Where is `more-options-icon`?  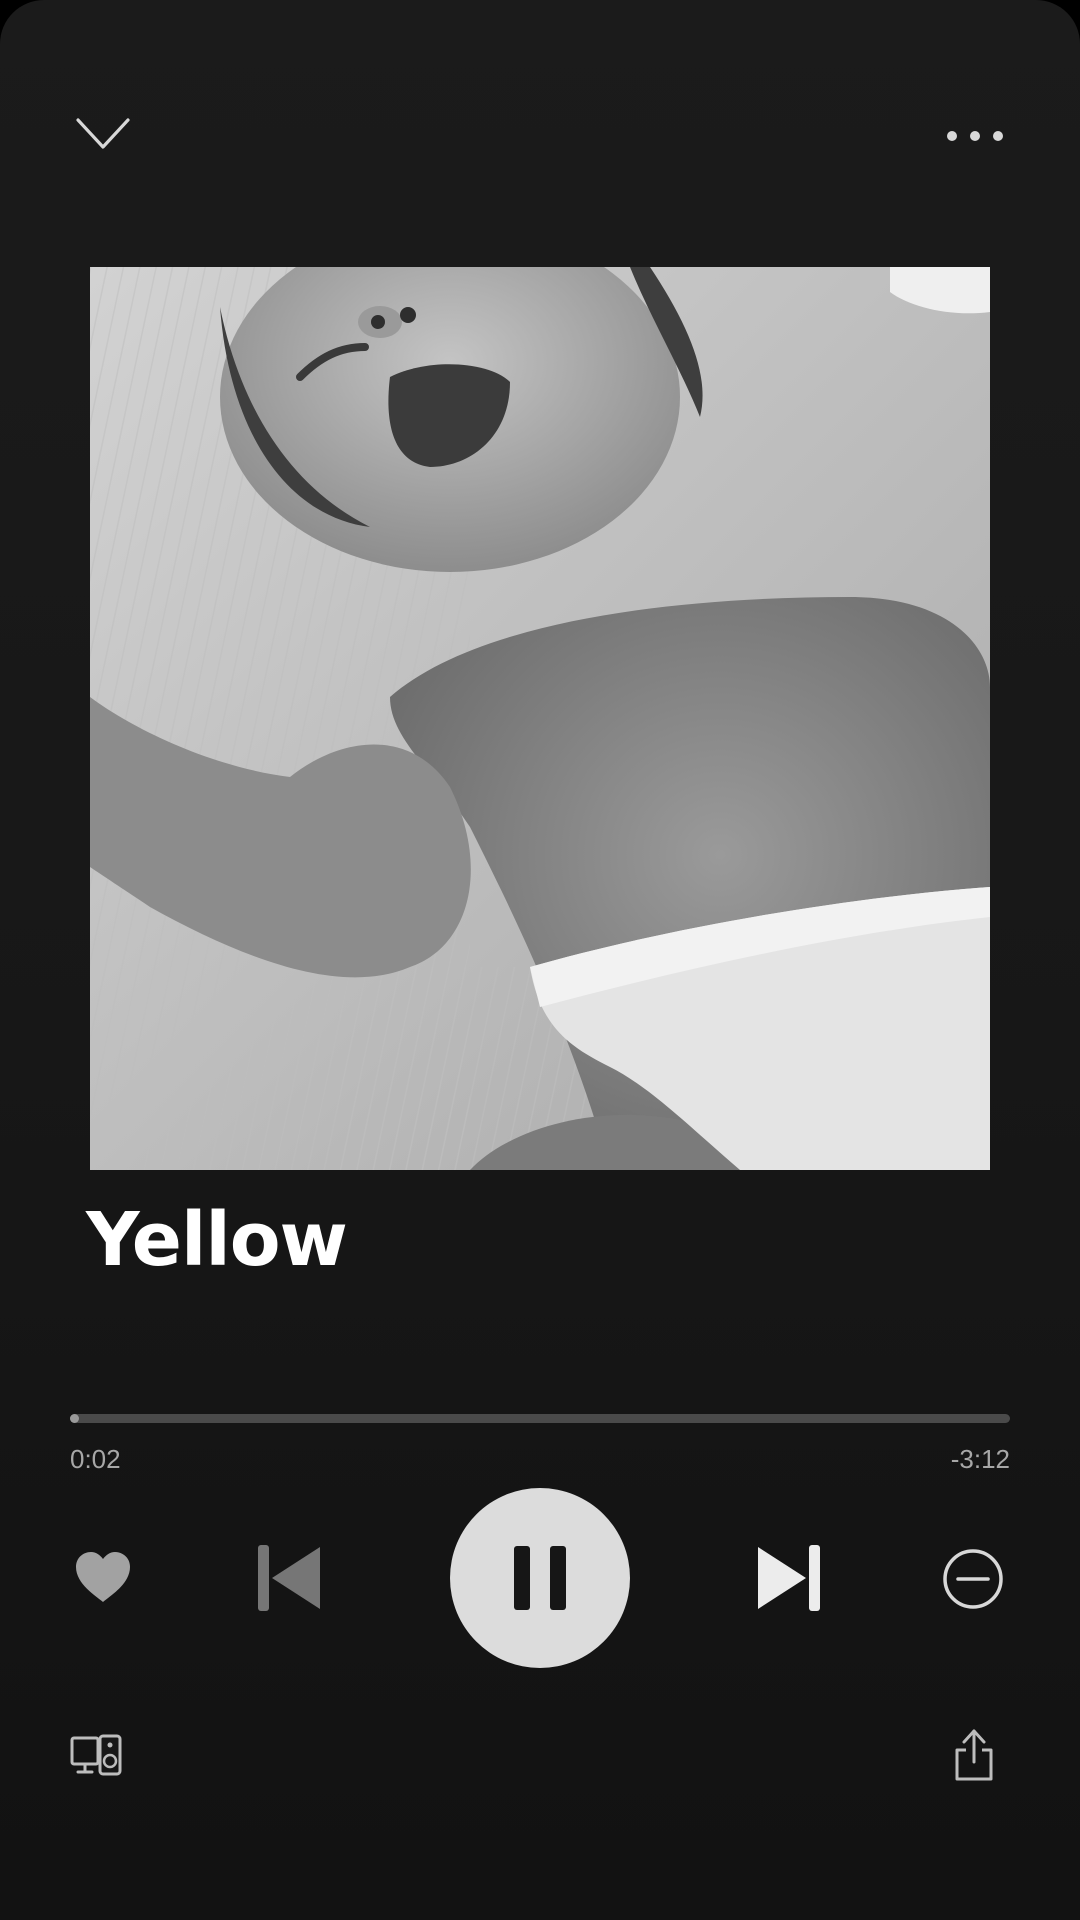 more-options-icon is located at coordinates (975, 136).